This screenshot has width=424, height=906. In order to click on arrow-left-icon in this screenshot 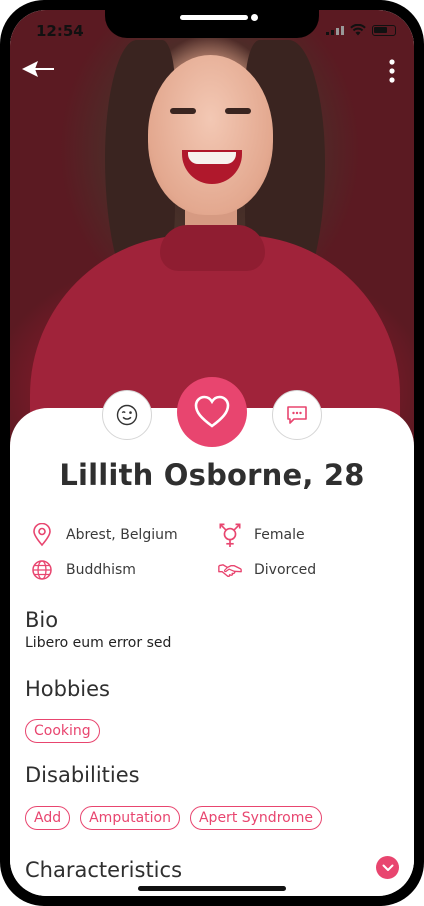, I will do `click(38, 69)`.